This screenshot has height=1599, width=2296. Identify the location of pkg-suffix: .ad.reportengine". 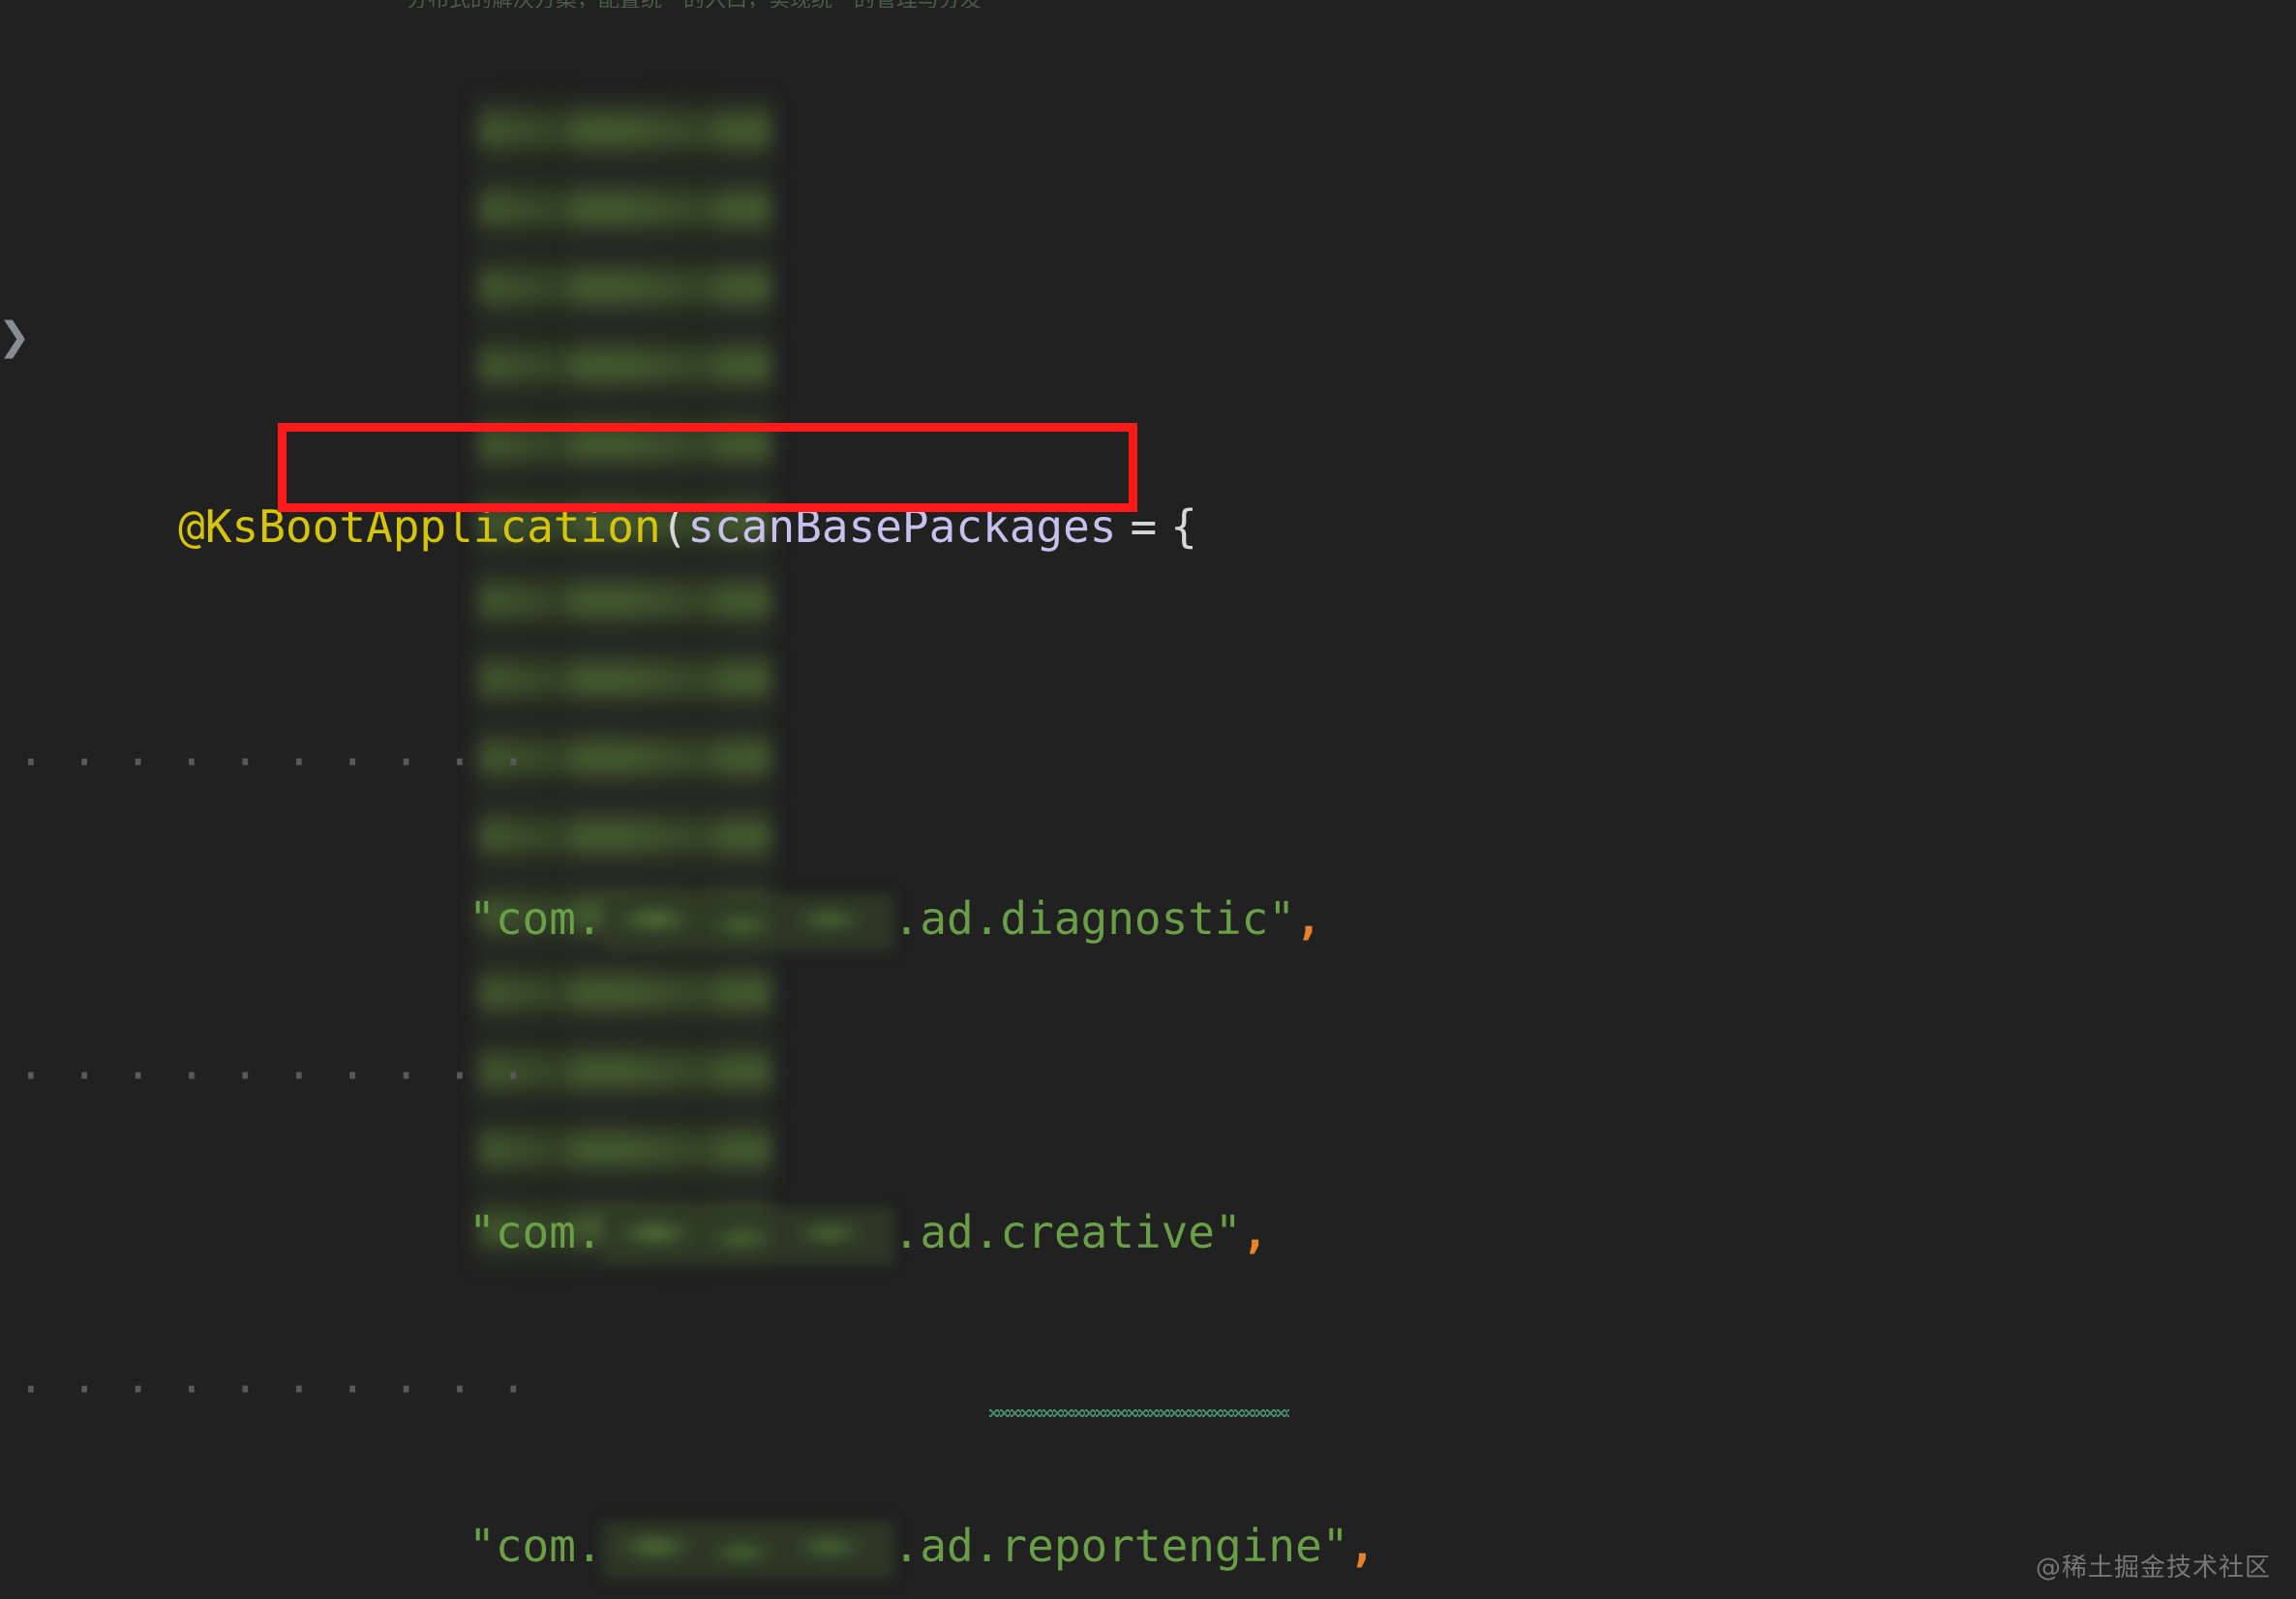
(1120, 1546).